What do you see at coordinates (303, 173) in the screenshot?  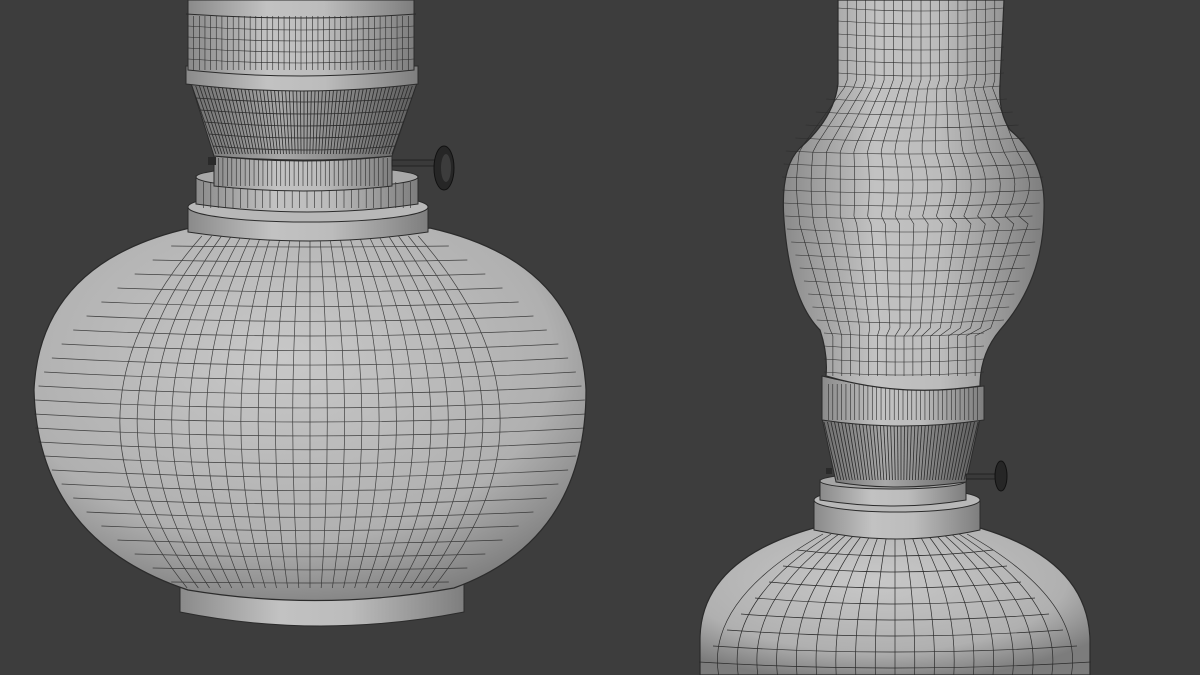 I see `burner-band` at bounding box center [303, 173].